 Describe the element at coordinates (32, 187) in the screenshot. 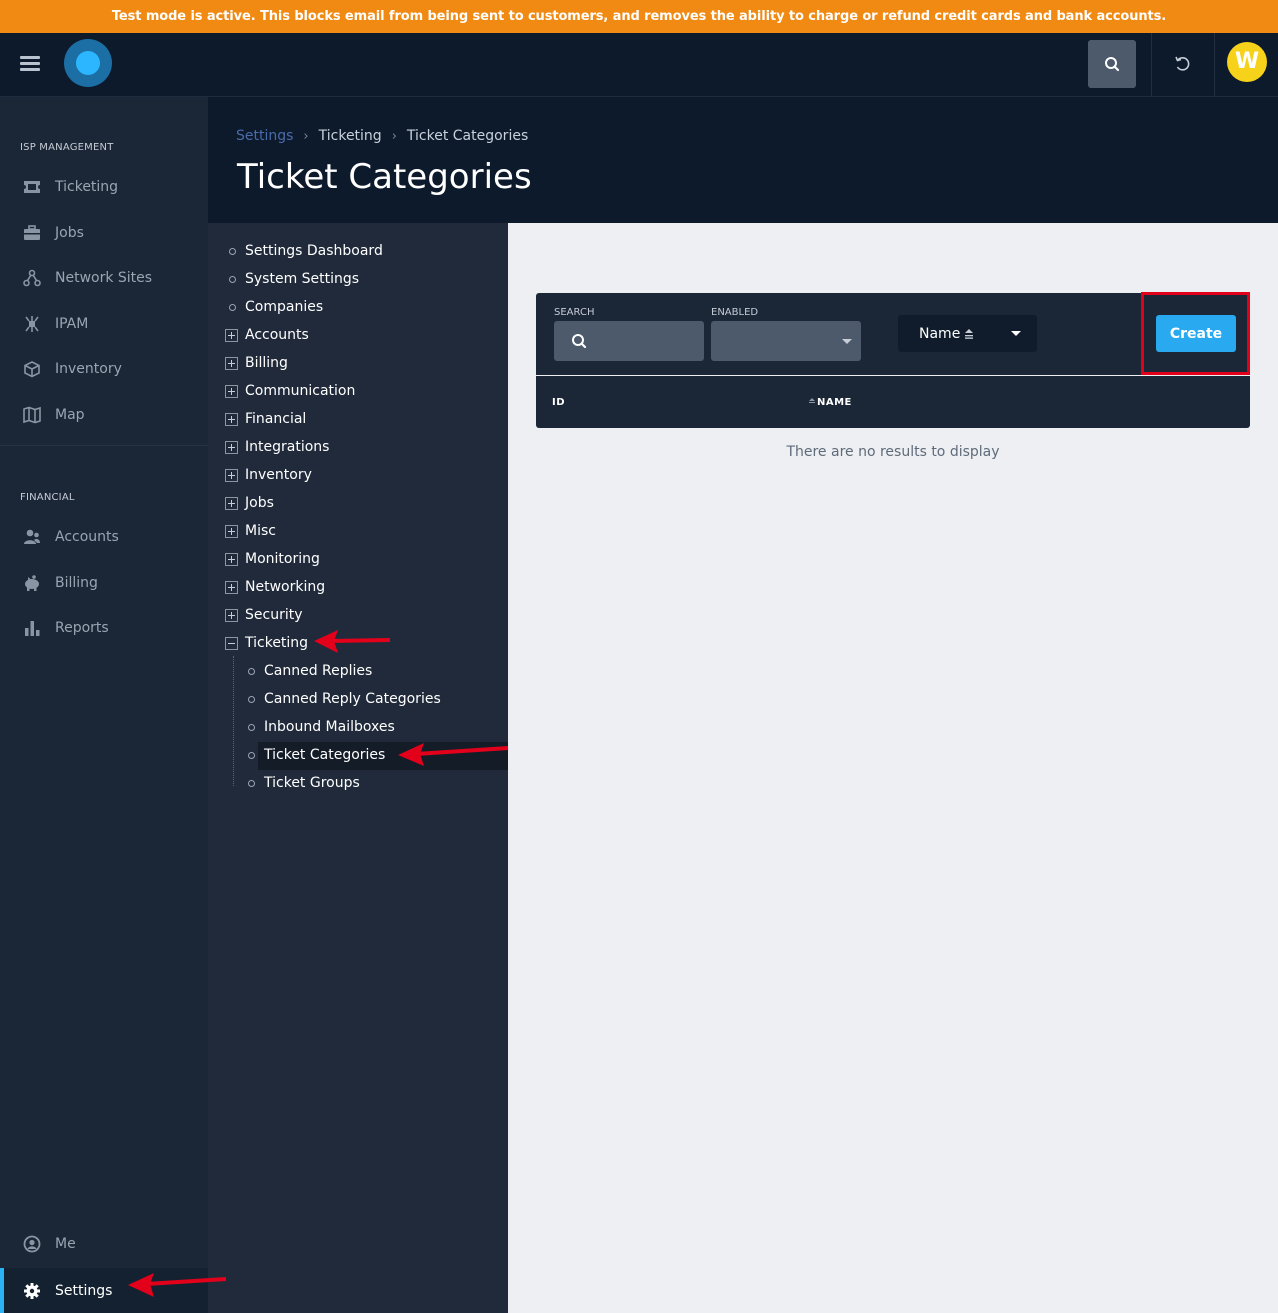

I see `ticket-icon` at that location.